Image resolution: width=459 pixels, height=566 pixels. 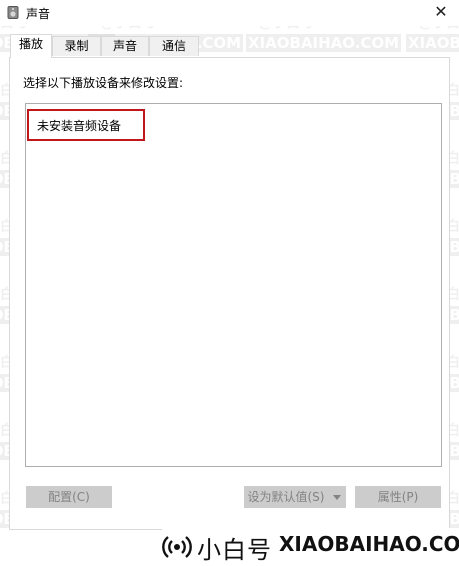 I want to click on brand-name-en: XIAOBAIHAO.COM, so click(x=369, y=544).